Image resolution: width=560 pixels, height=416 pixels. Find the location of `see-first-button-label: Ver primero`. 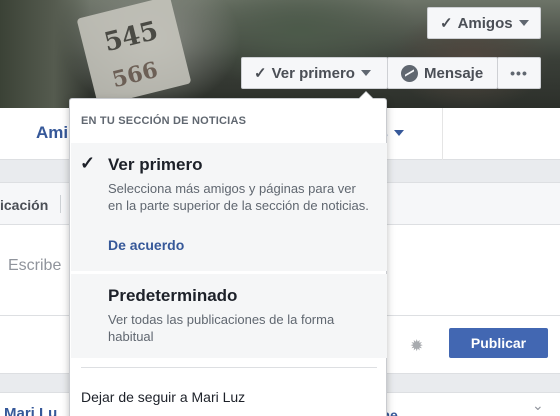

see-first-button-label: Ver primero is located at coordinates (313, 73).